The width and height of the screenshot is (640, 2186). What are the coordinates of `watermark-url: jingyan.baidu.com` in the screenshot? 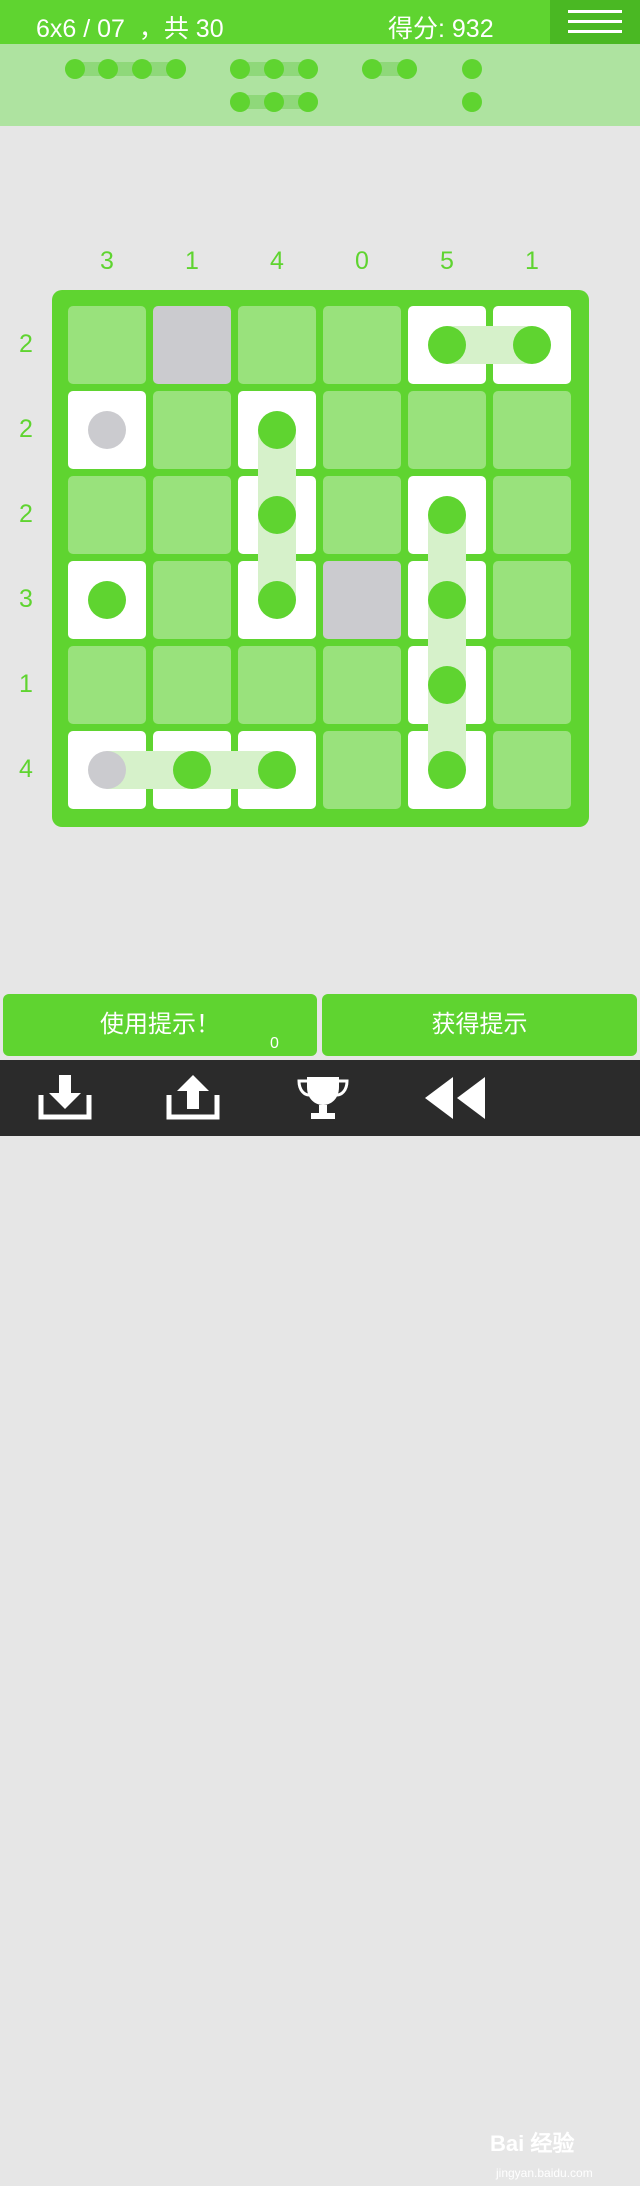 It's located at (544, 2173).